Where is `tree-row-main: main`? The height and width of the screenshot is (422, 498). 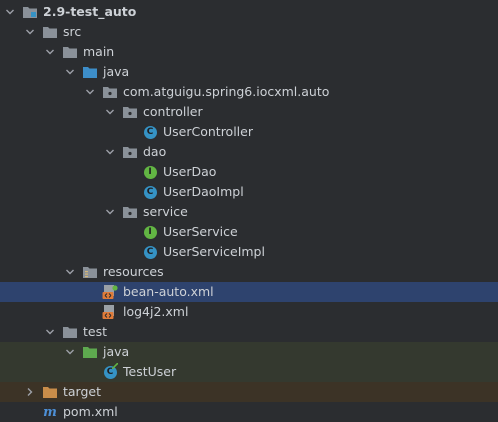
tree-row-main: main is located at coordinates (249, 52).